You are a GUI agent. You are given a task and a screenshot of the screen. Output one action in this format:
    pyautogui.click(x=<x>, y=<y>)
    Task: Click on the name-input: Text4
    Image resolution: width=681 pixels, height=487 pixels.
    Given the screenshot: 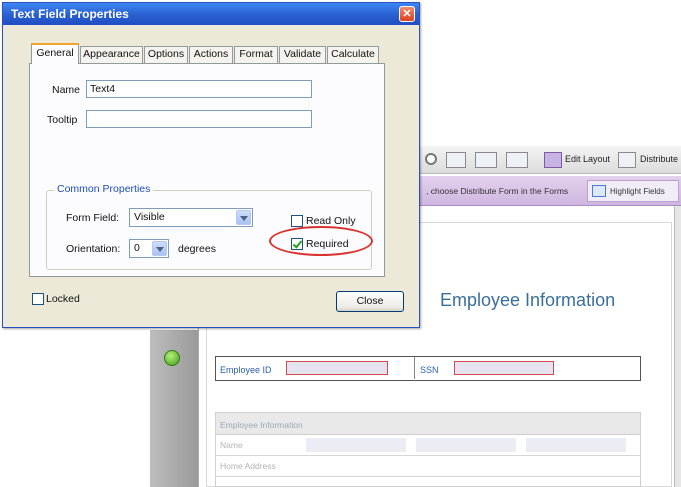 What is the action you would take?
    pyautogui.click(x=199, y=89)
    